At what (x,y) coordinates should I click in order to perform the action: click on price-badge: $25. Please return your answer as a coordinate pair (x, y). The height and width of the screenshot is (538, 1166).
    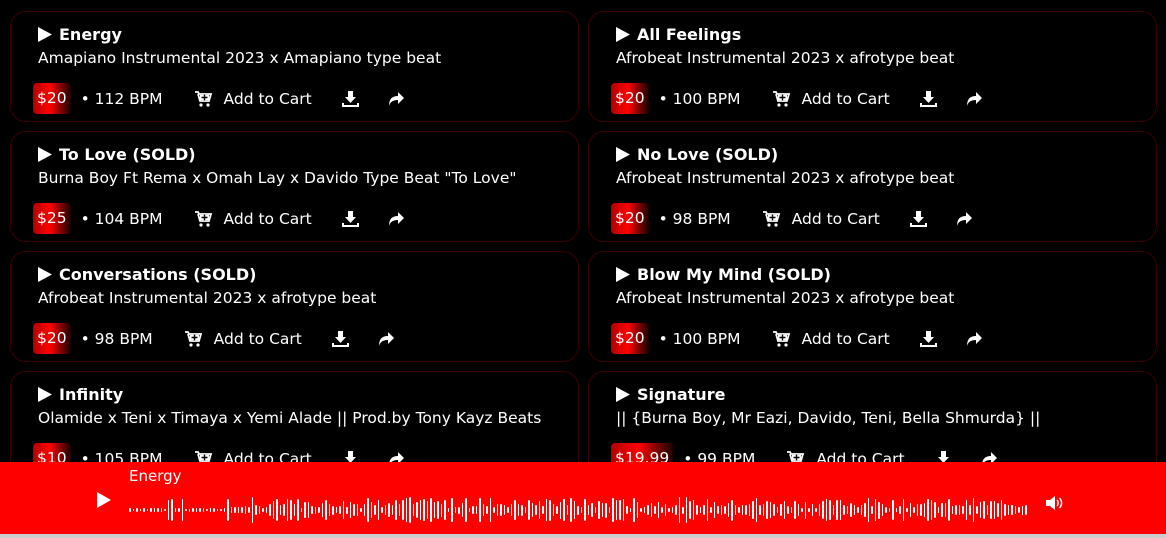
    Looking at the image, I should click on (52, 218).